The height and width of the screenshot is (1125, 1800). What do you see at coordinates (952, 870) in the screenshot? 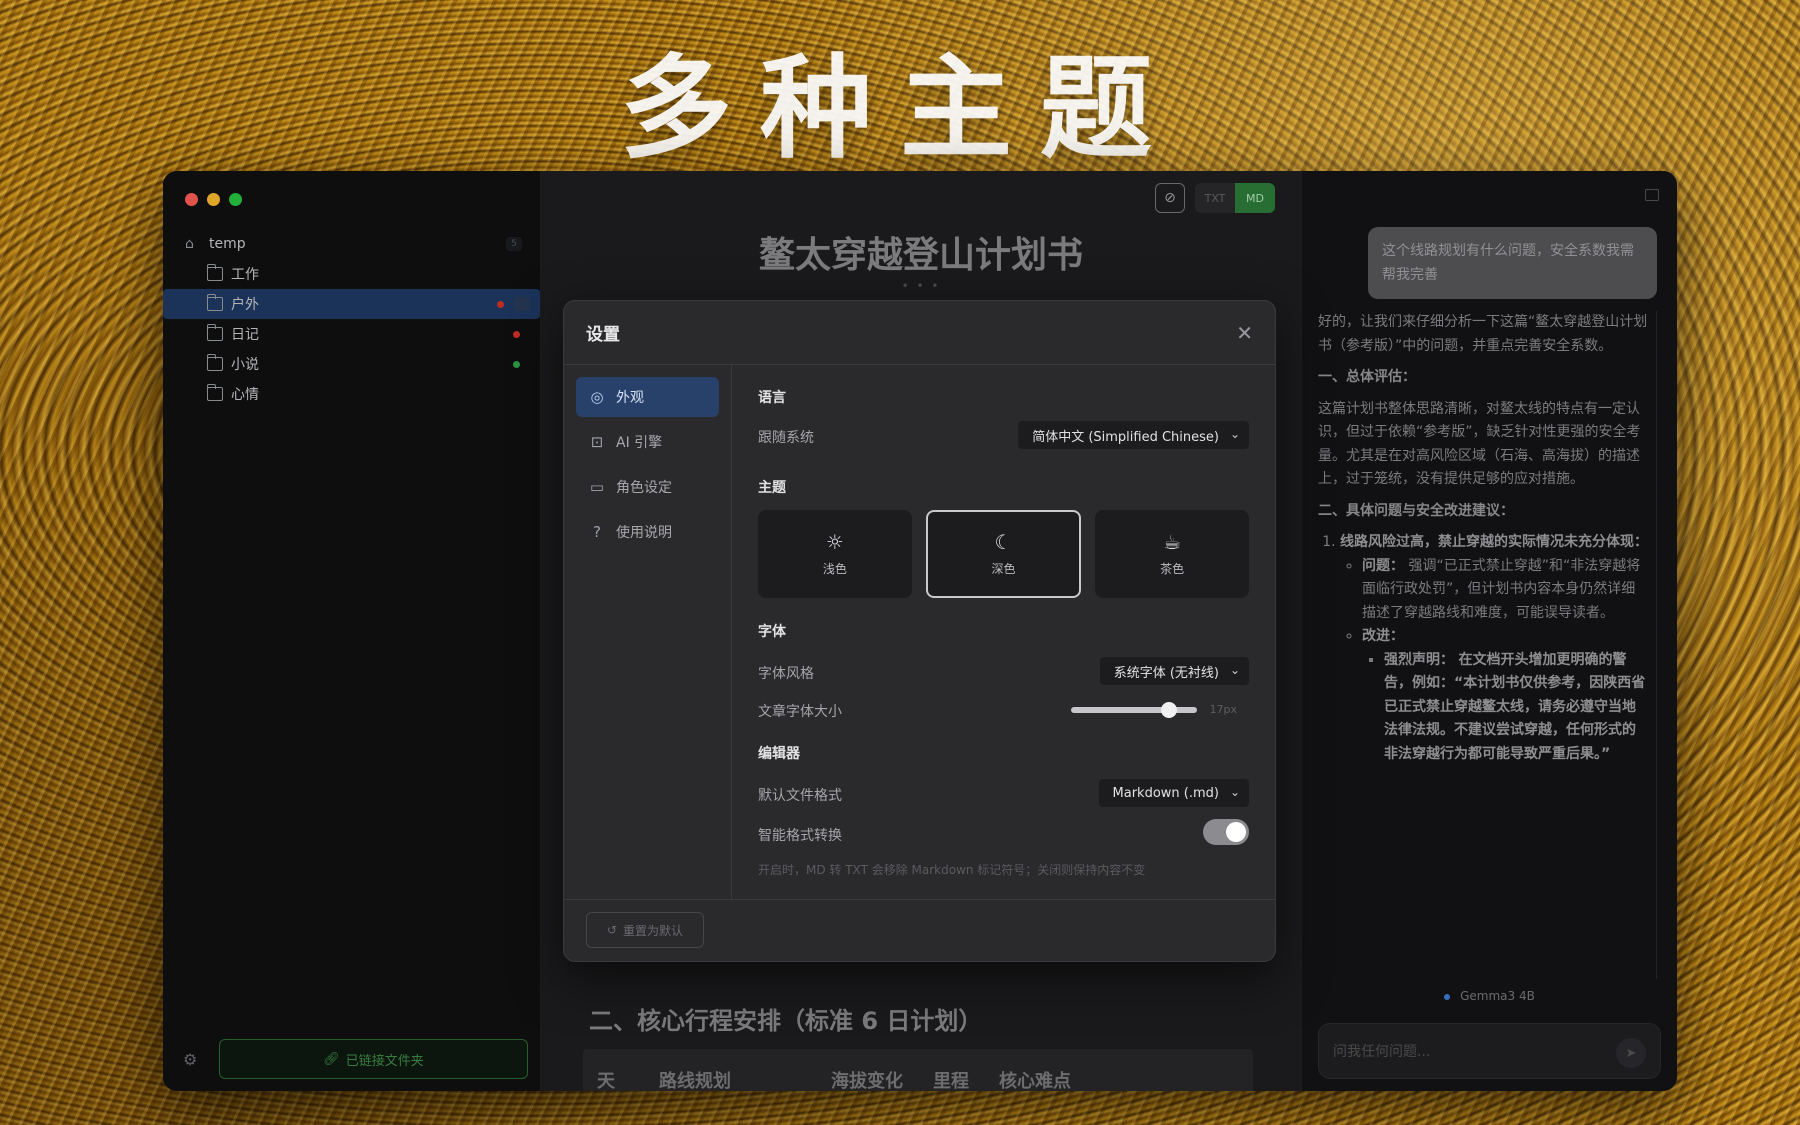
I see `smart-convert-hint: 开启时，MD 转 TXT 会移除 Markdown 标记符号；关闭则保持内容不变` at bounding box center [952, 870].